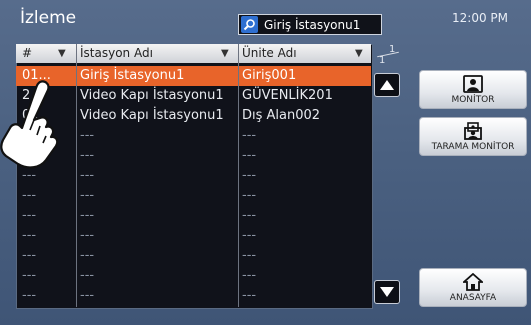 The image size is (531, 325). I want to click on search-field: Giriş İstasyonu1, so click(310, 24).